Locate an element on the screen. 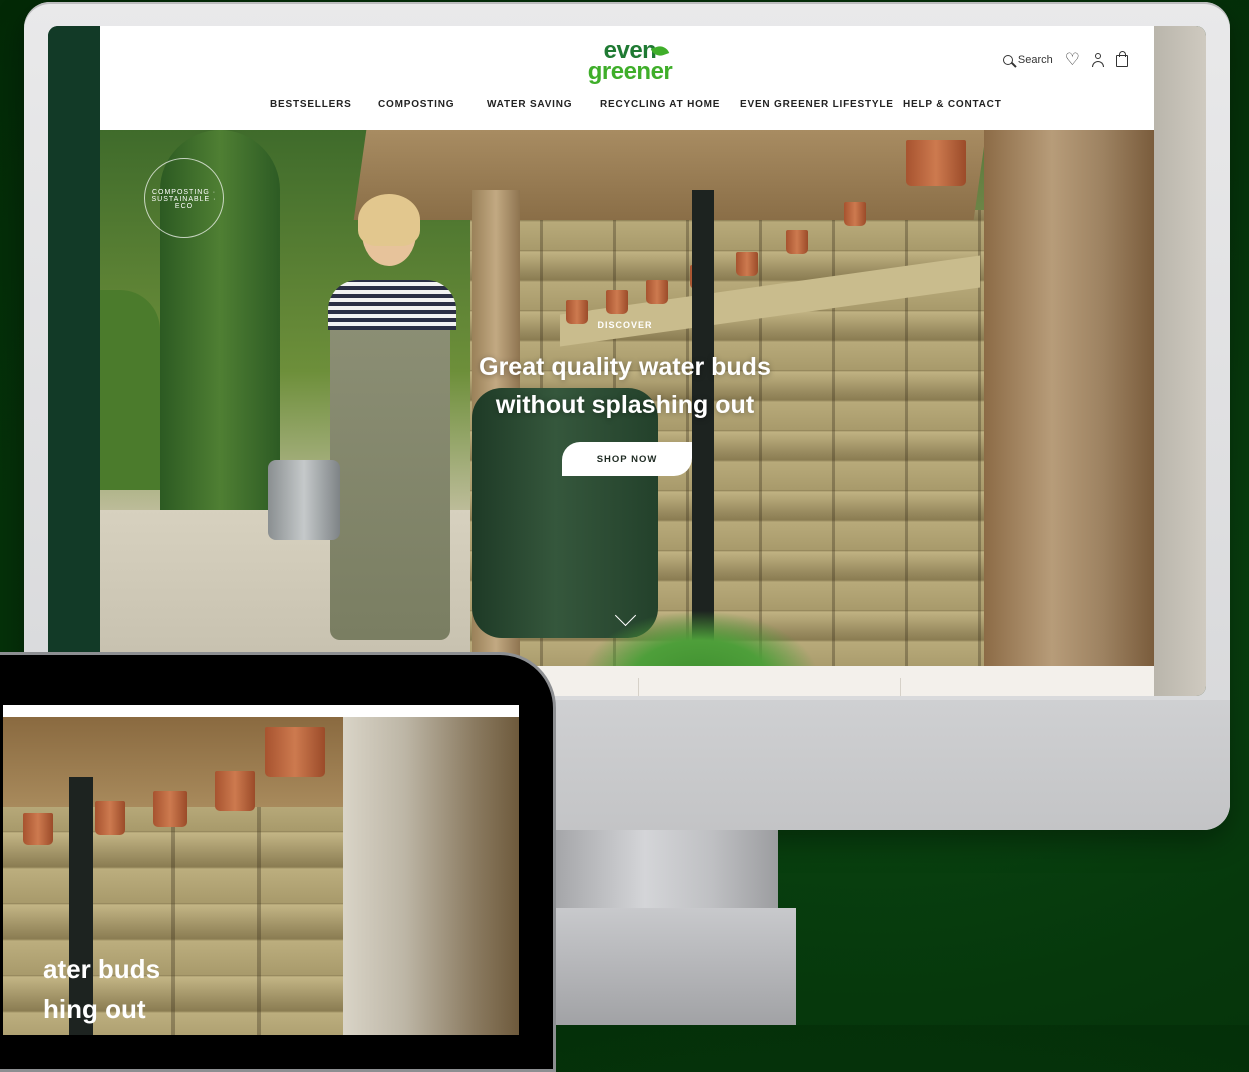  header-actions: Search ♡ is located at coordinates (1065, 59).